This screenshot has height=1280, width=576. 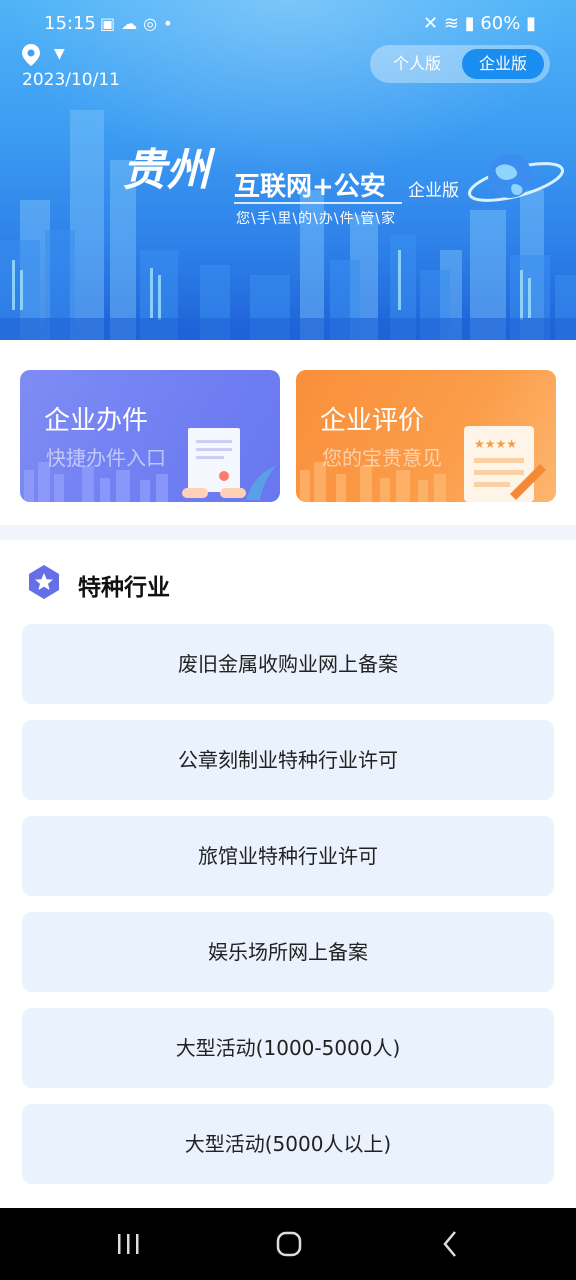 What do you see at coordinates (516, 178) in the screenshot?
I see `globe-icon` at bounding box center [516, 178].